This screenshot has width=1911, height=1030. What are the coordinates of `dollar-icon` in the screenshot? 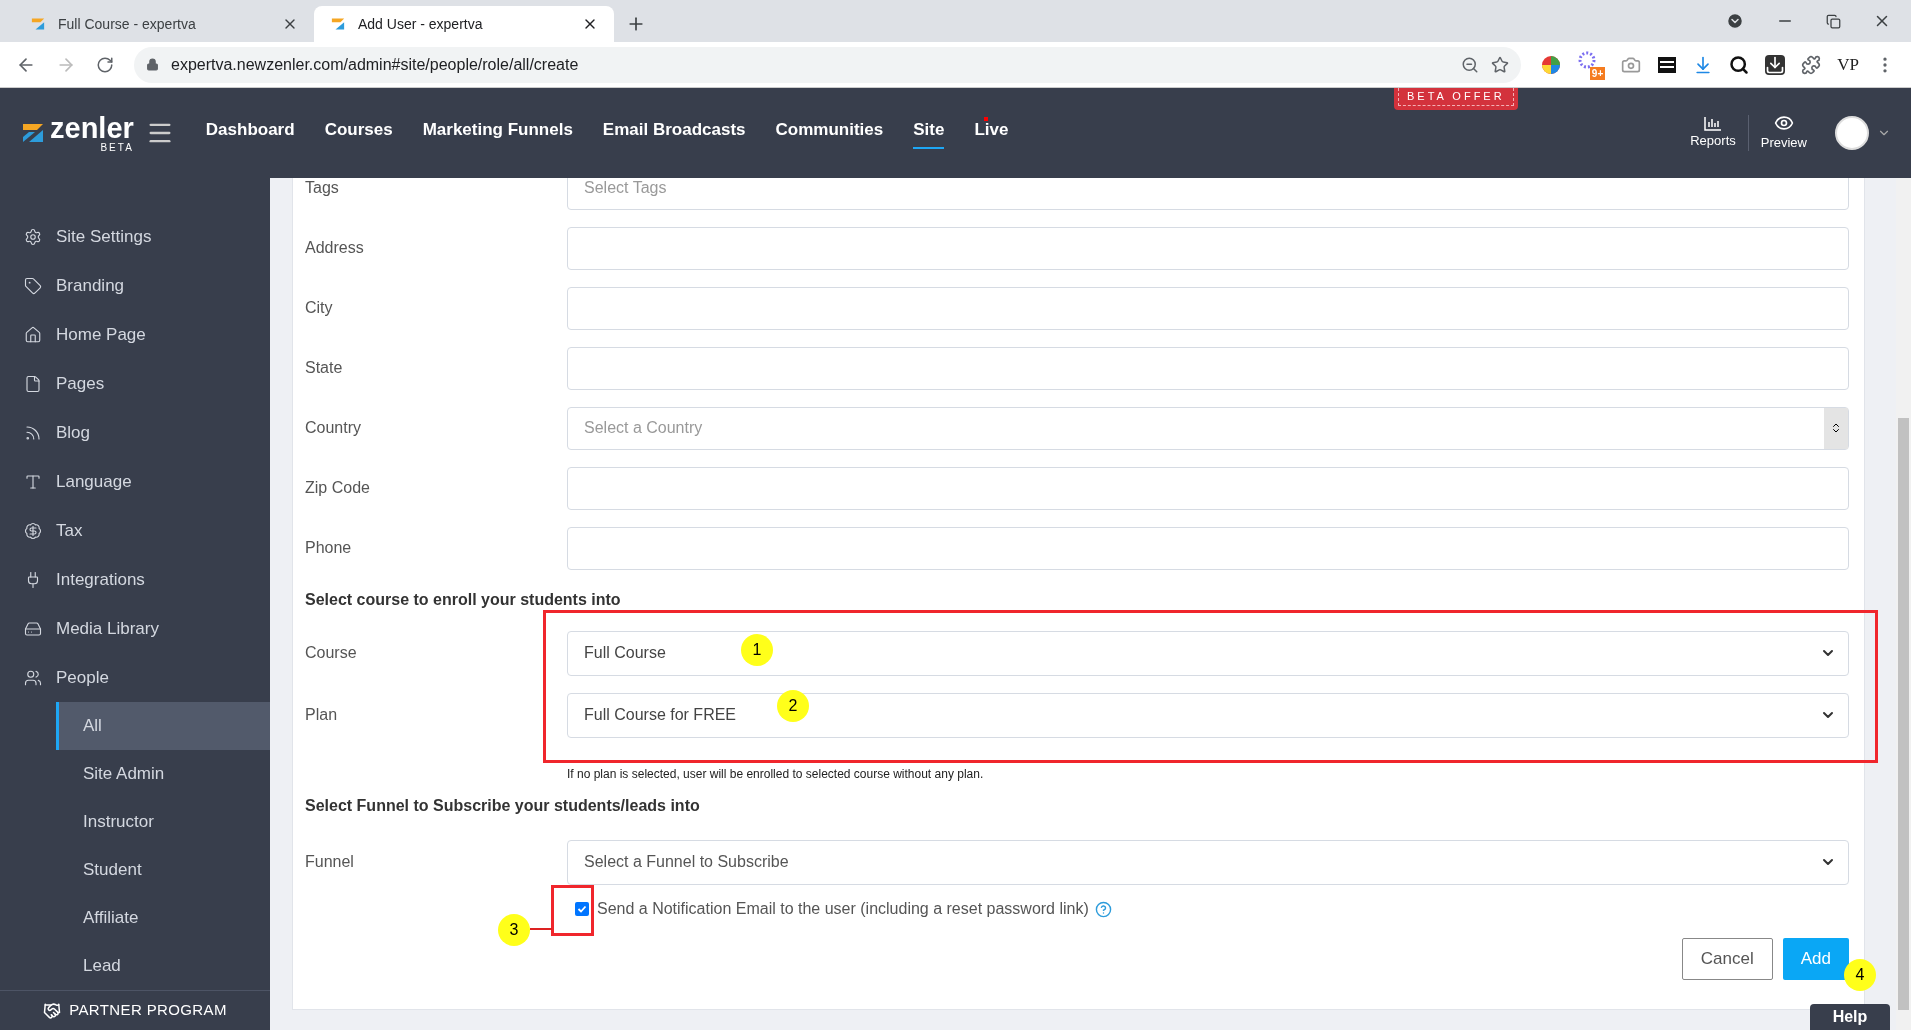 It's located at (33, 530).